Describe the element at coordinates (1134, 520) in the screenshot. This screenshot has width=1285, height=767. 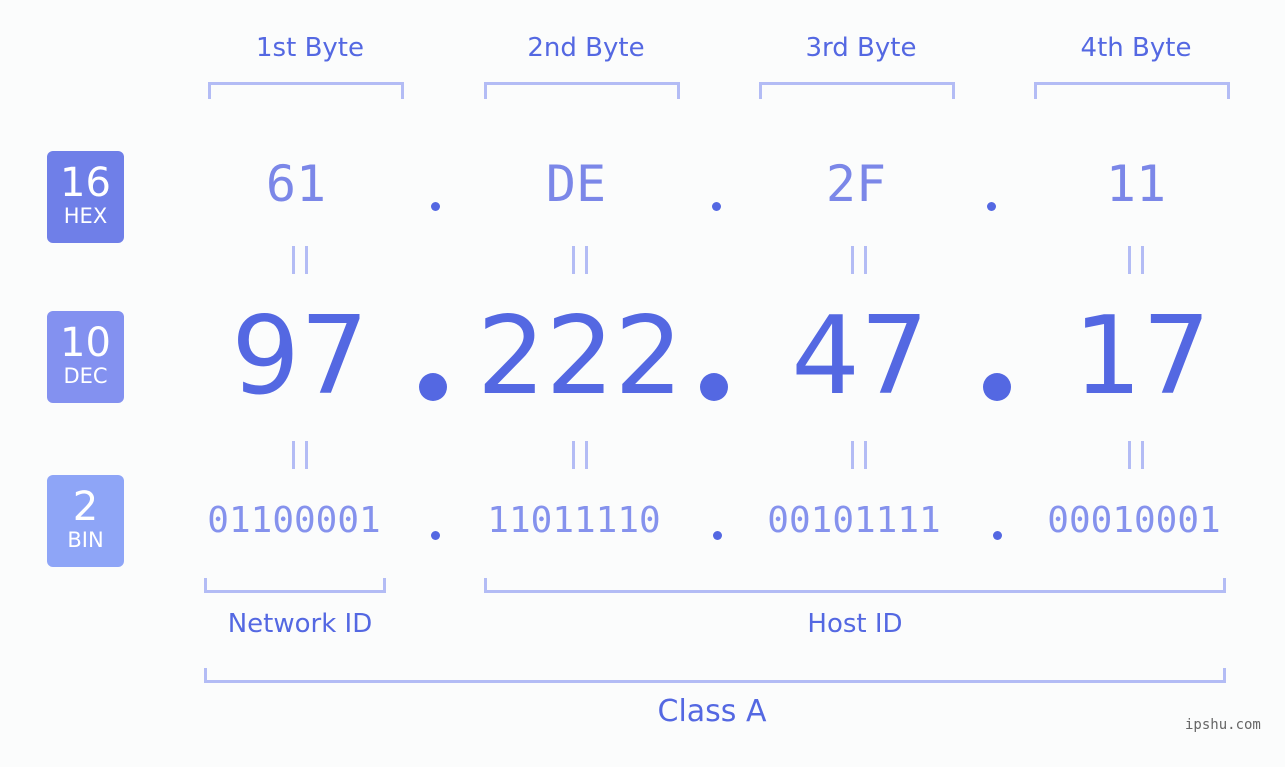
I see `bin-byte-4: 00010001` at that location.